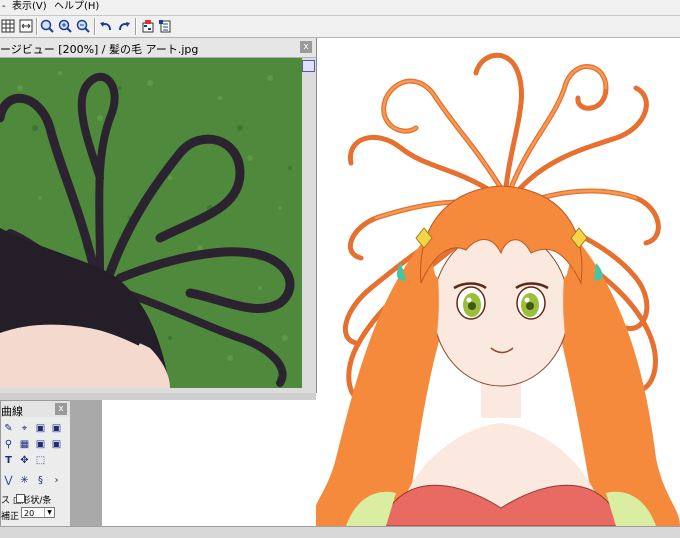 This screenshot has width=680, height=538. What do you see at coordinates (165, 26) in the screenshot?
I see `settings-icon` at bounding box center [165, 26].